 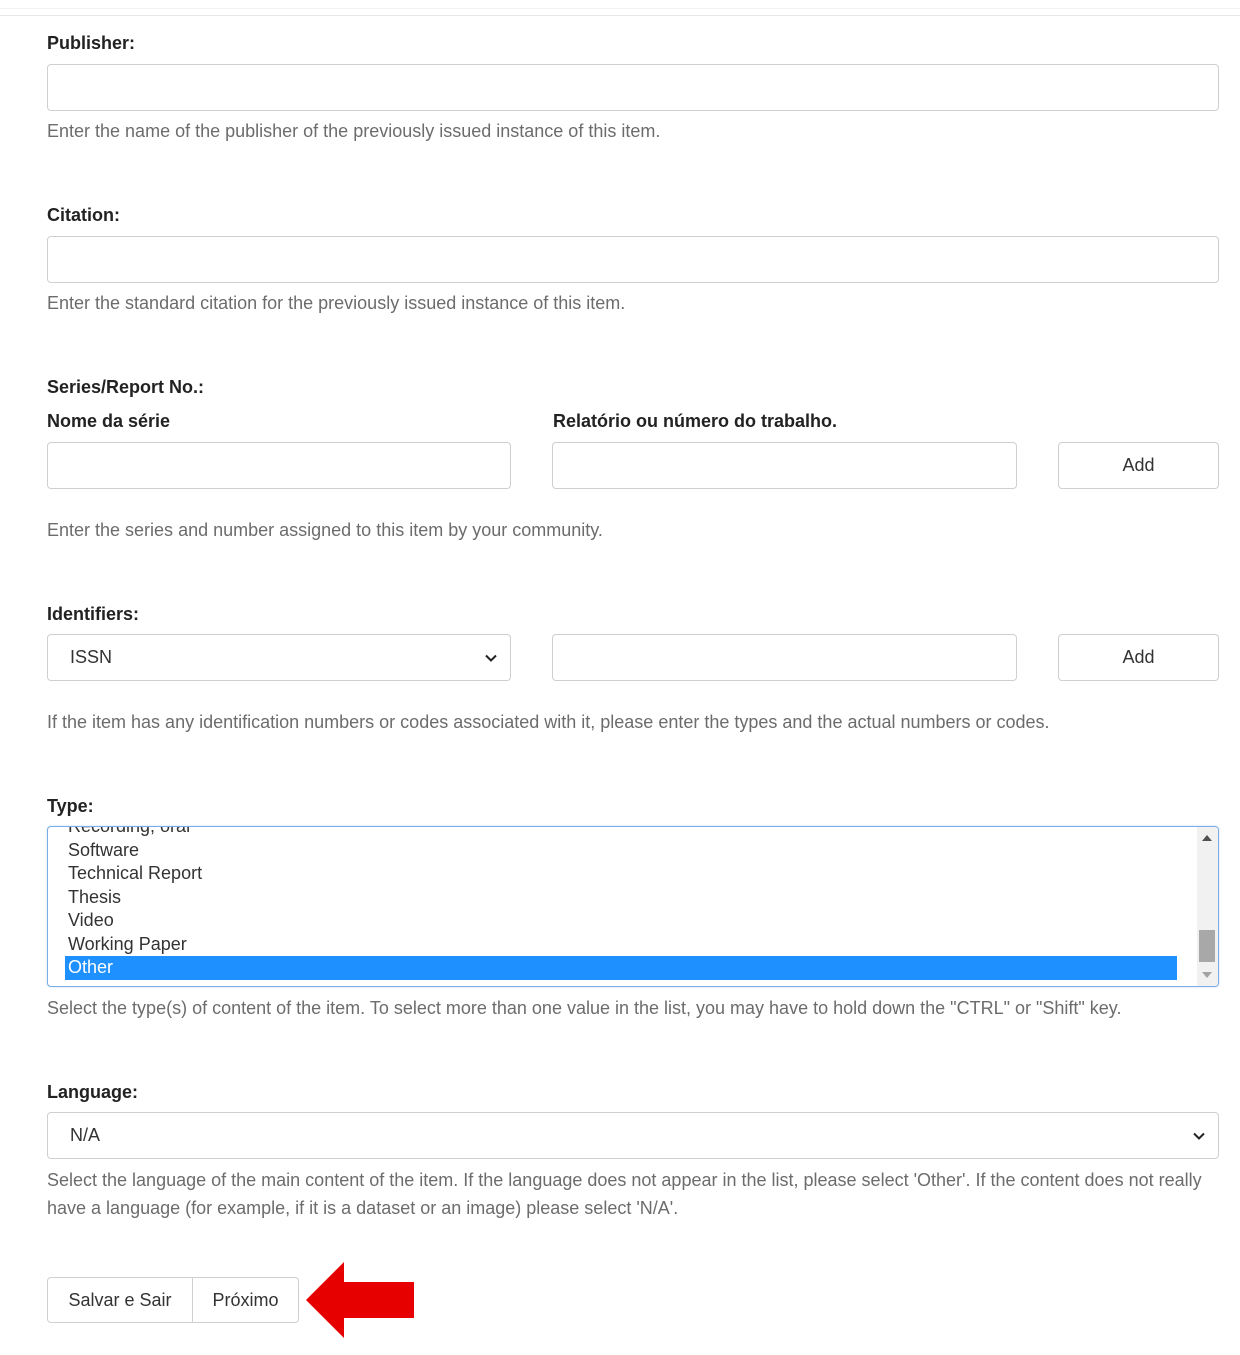 What do you see at coordinates (279, 657) in the screenshot?
I see `identifier-type-select: ISSN` at bounding box center [279, 657].